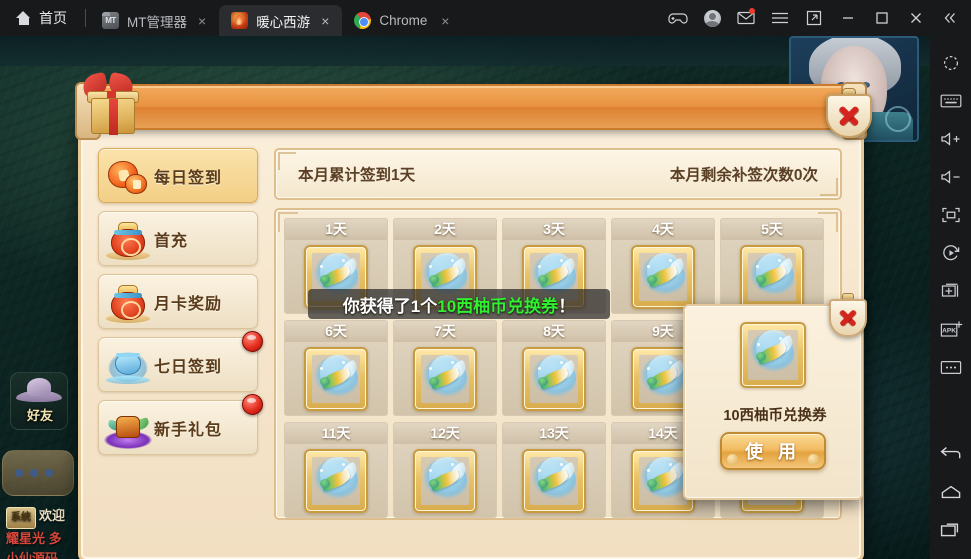 The width and height of the screenshot is (971, 559). I want to click on chat-bubble-button, so click(38, 473).